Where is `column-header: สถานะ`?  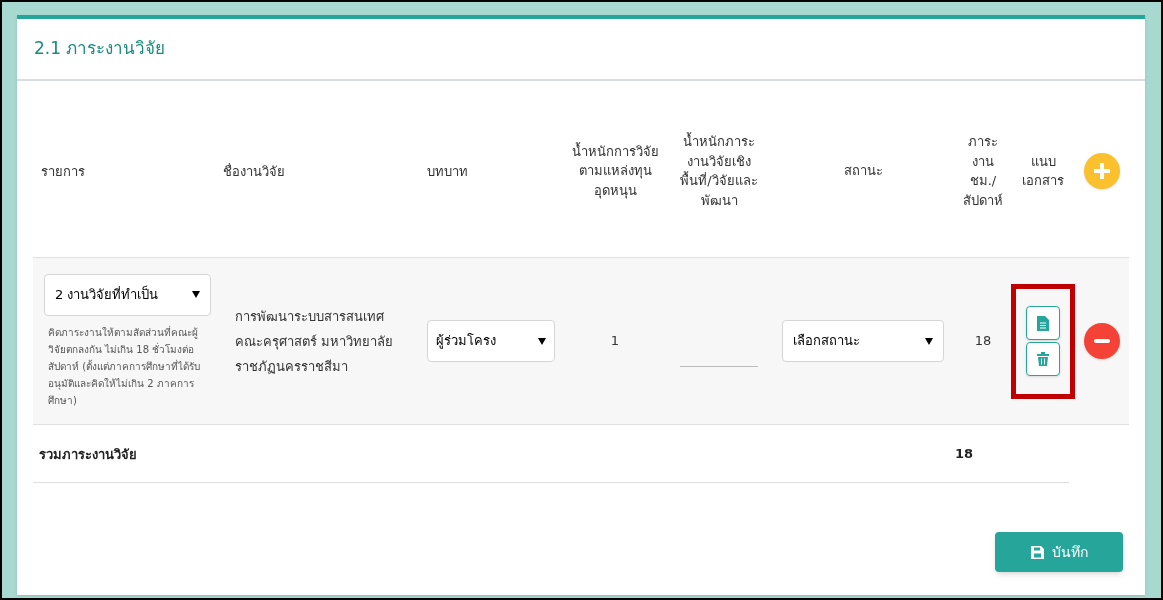 column-header: สถานะ is located at coordinates (863, 171).